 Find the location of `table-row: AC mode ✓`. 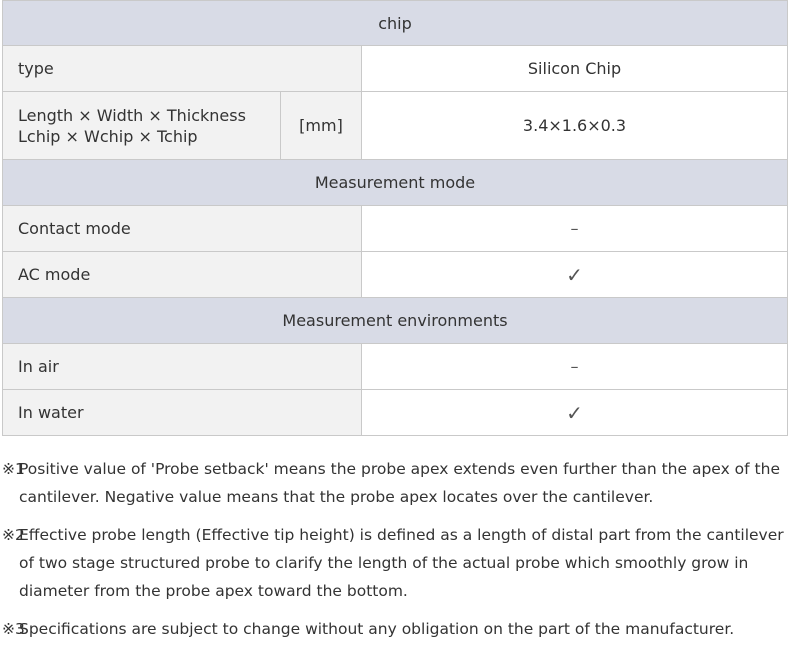

table-row: AC mode ✓ is located at coordinates (395, 274).